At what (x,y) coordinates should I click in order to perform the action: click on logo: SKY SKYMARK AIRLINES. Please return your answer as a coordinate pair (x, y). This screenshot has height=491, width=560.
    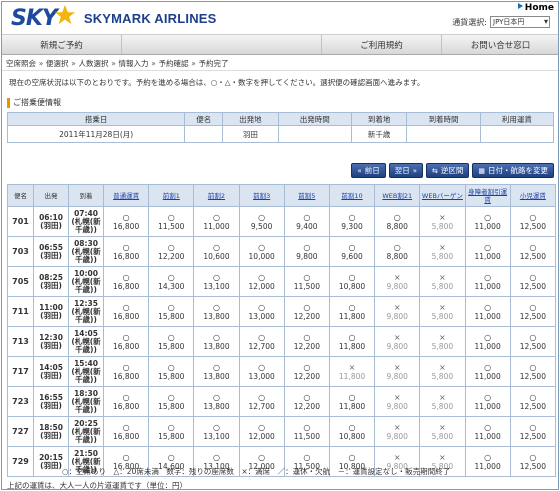
    Looking at the image, I should click on (114, 17).